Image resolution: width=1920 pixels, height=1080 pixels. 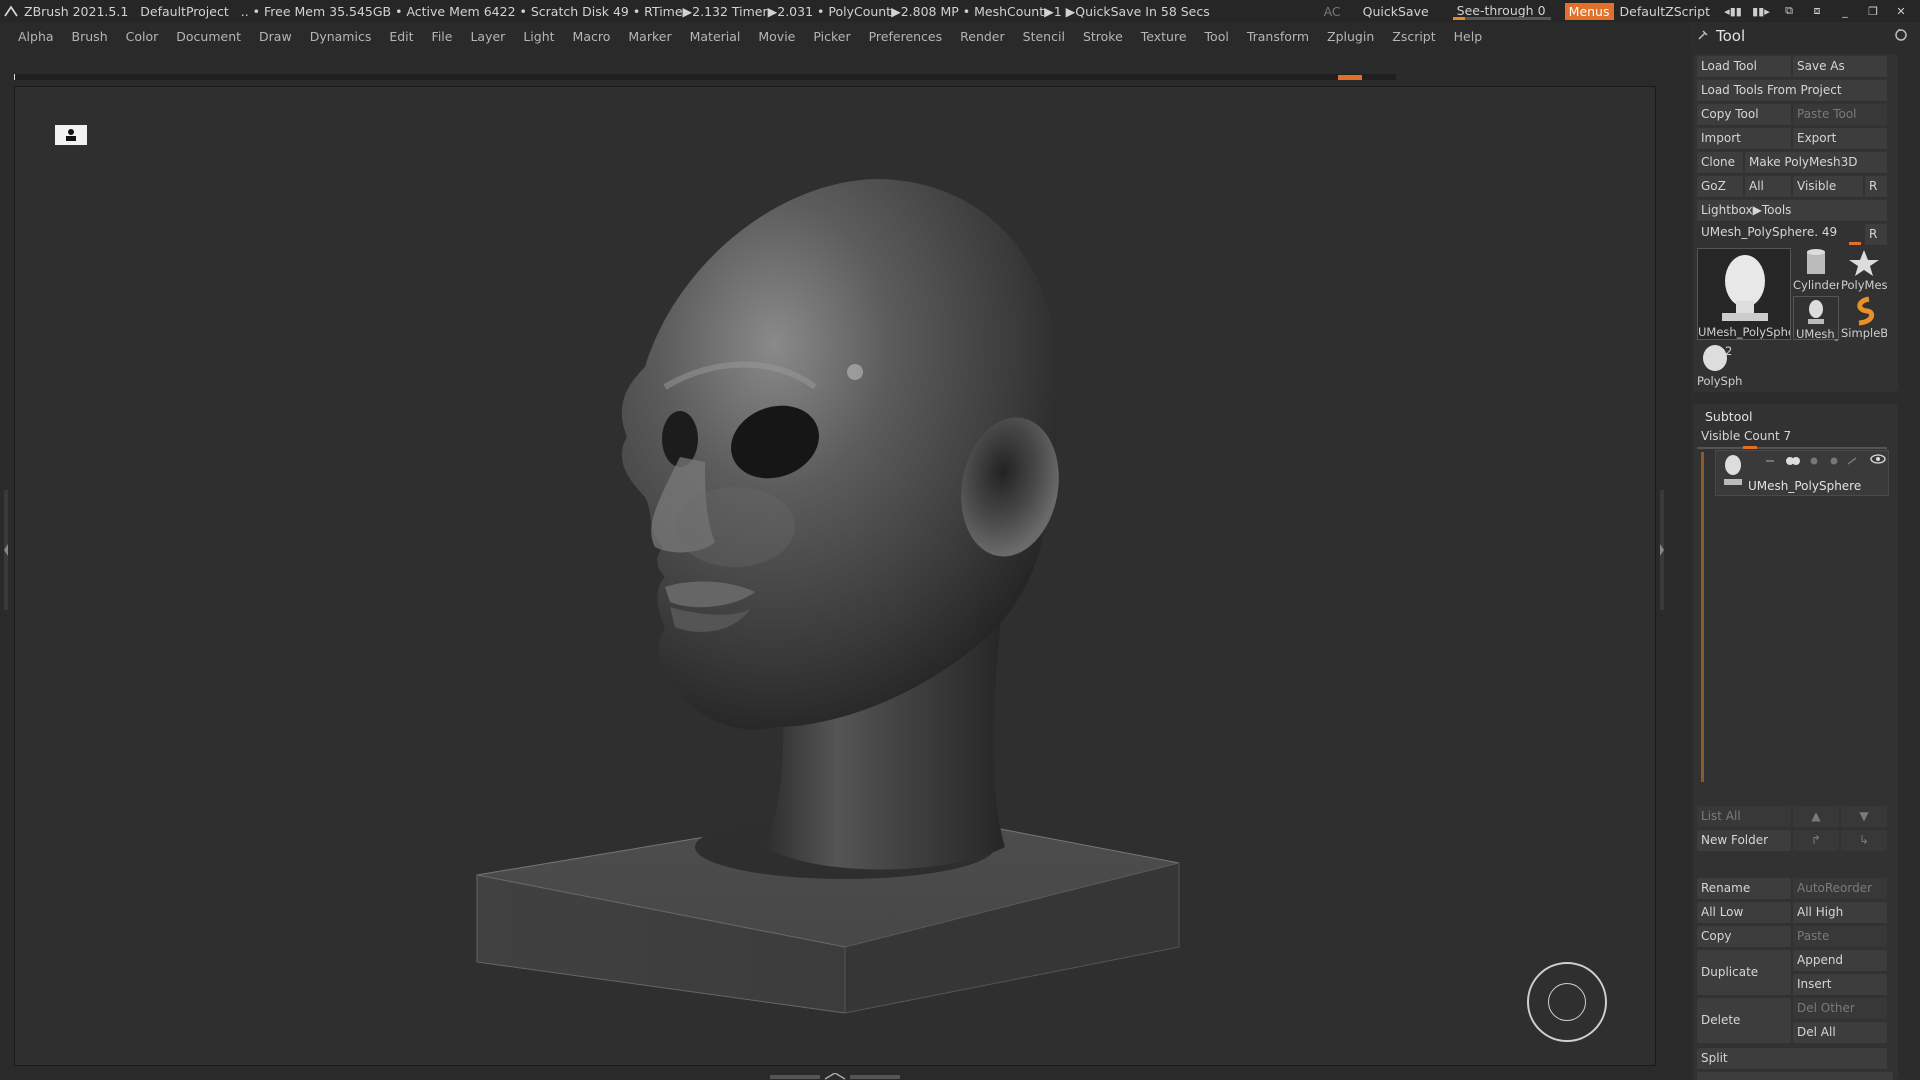 I want to click on menu-edit: Edit, so click(x=401, y=36).